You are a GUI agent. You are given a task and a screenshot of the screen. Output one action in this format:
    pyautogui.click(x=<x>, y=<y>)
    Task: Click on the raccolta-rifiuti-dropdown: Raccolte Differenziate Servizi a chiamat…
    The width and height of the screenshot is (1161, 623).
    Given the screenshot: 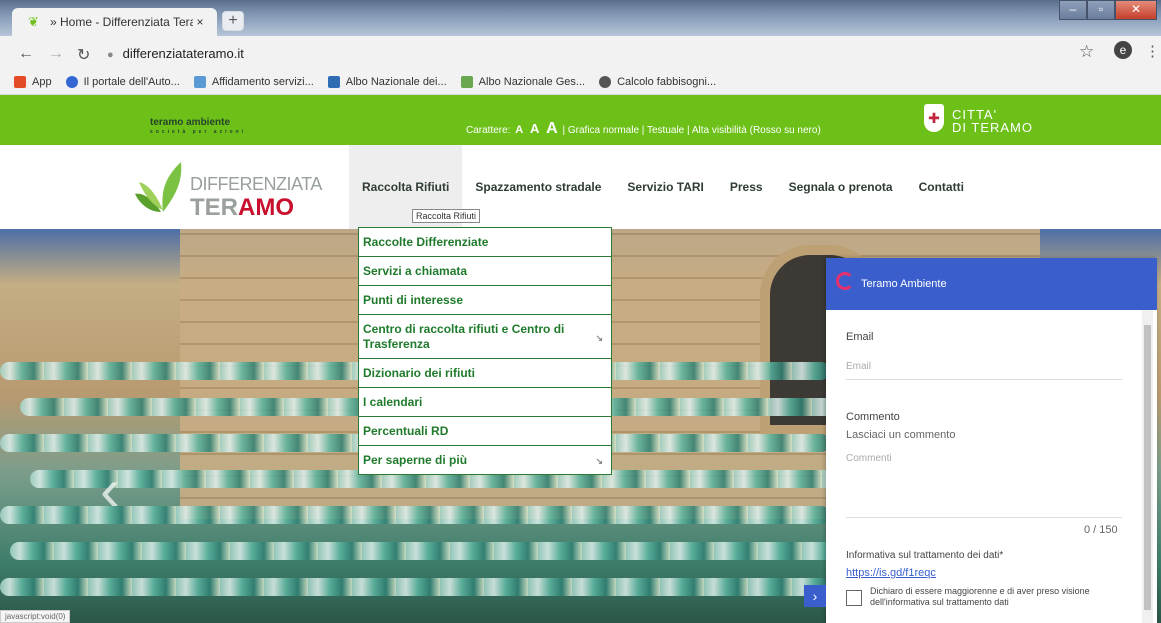 What is the action you would take?
    pyautogui.click(x=485, y=351)
    